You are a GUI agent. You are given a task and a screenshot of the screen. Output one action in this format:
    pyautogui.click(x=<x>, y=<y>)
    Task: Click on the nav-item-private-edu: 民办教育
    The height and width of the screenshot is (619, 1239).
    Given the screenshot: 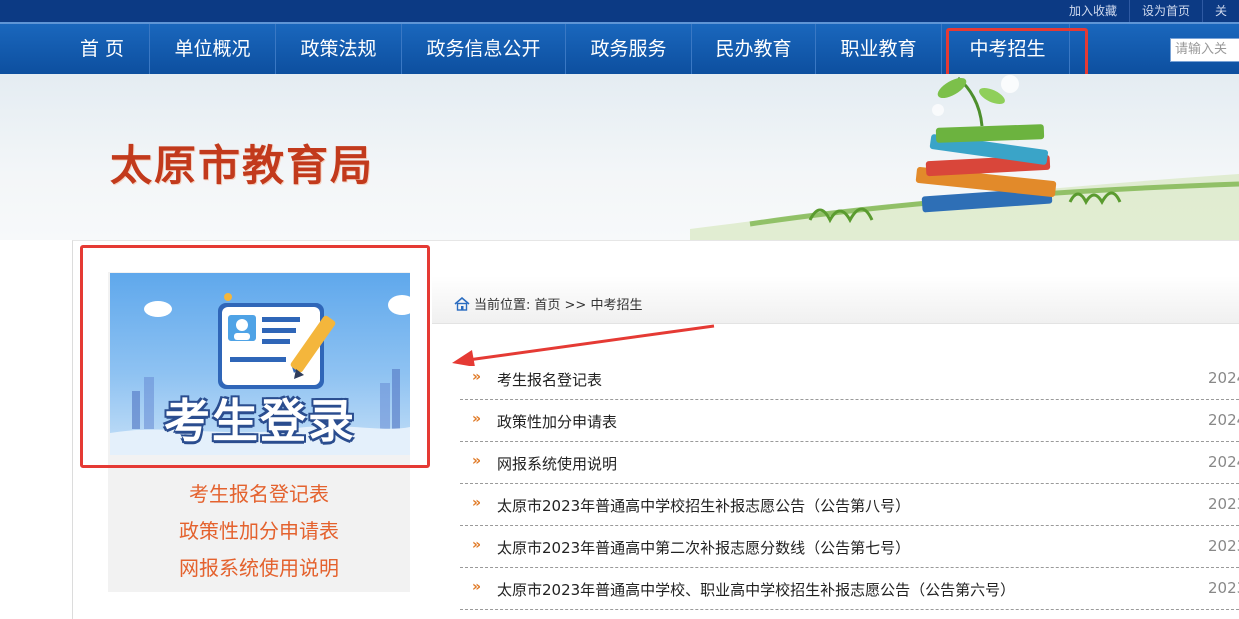 What is the action you would take?
    pyautogui.click(x=754, y=49)
    